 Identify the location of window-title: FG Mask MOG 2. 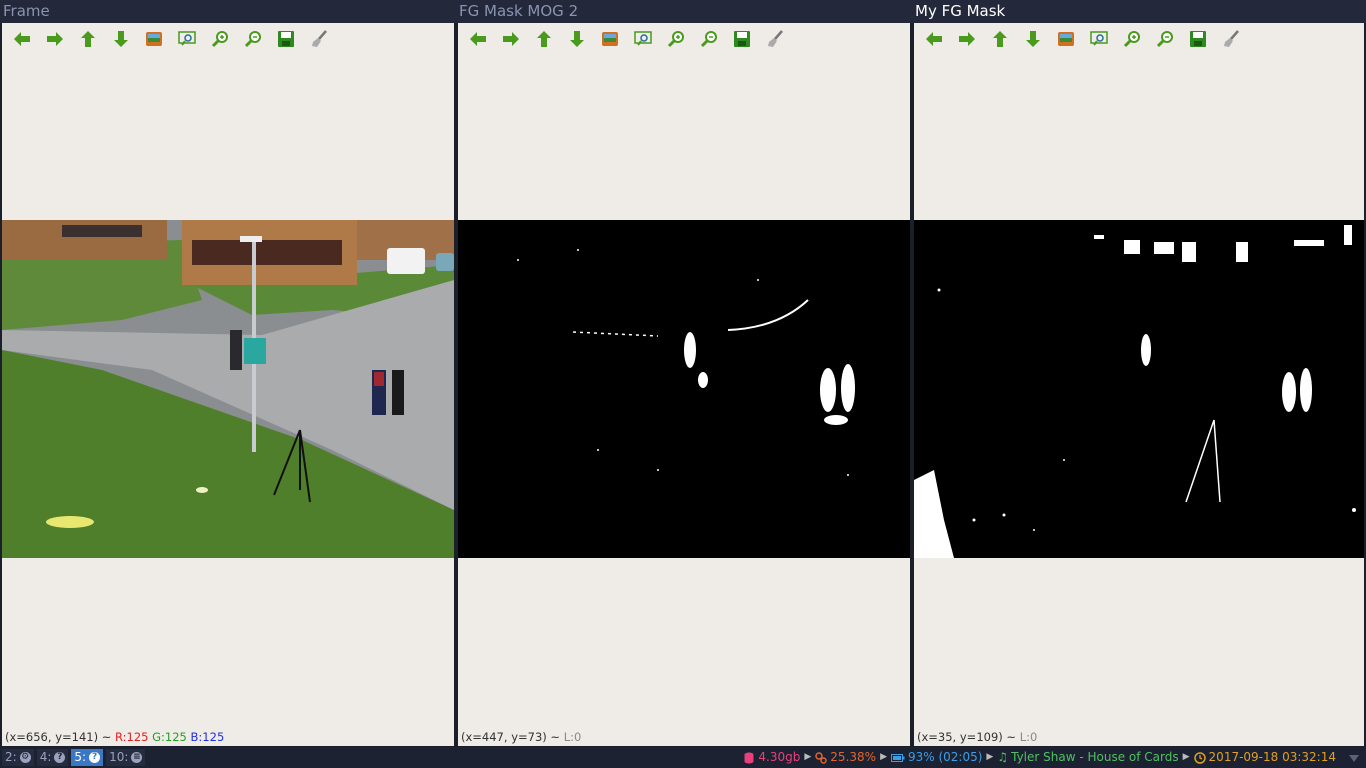
(684, 11).